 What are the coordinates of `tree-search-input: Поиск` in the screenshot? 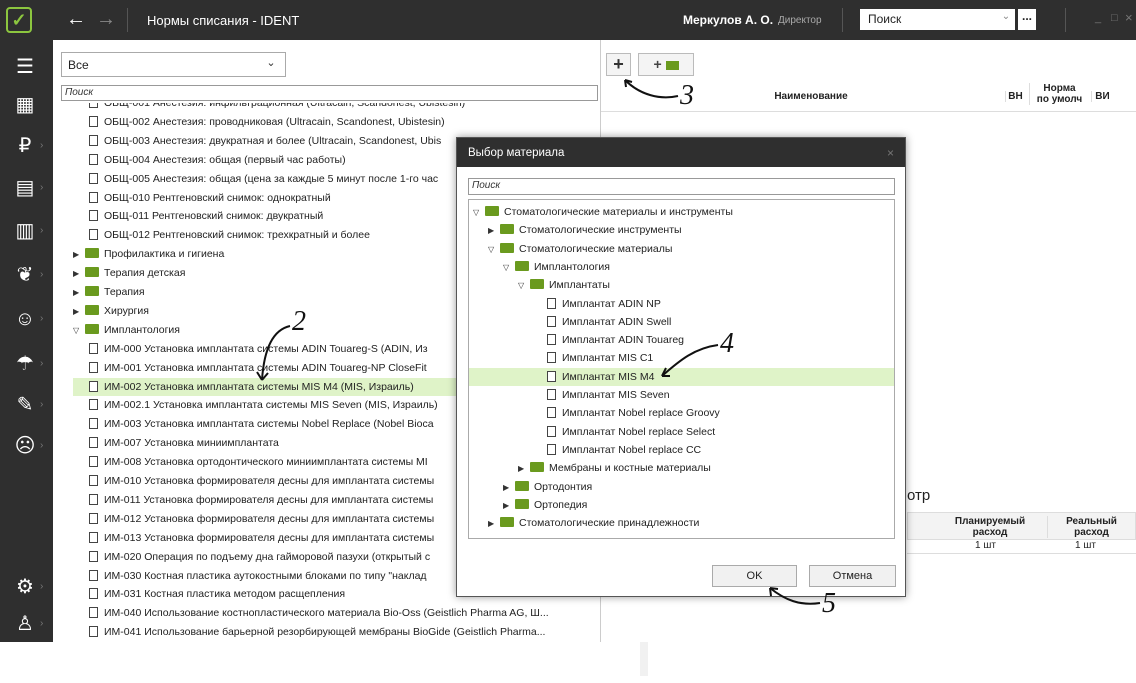 It's located at (329, 93).